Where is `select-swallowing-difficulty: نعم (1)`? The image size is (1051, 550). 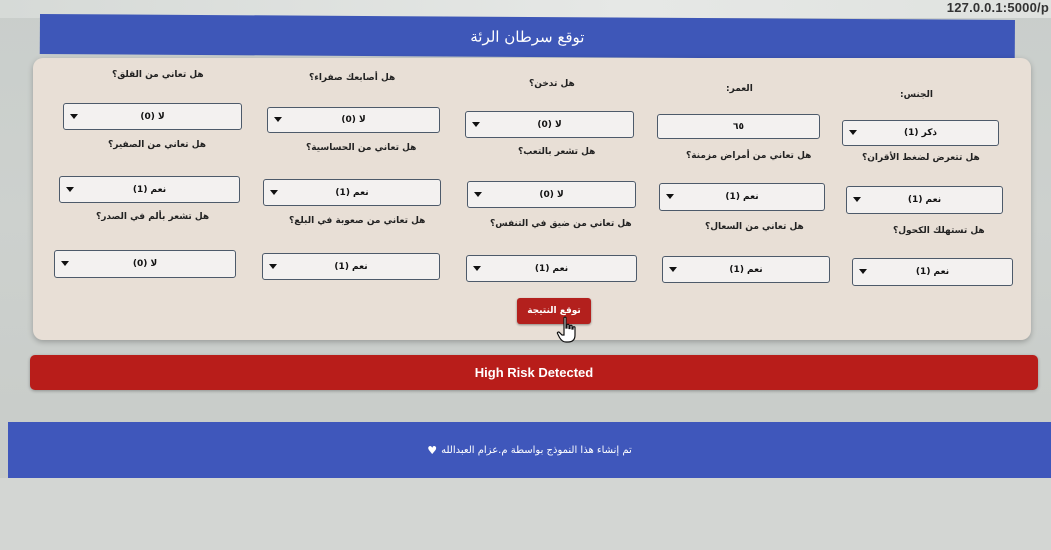 select-swallowing-difficulty: نعم (1) is located at coordinates (351, 266).